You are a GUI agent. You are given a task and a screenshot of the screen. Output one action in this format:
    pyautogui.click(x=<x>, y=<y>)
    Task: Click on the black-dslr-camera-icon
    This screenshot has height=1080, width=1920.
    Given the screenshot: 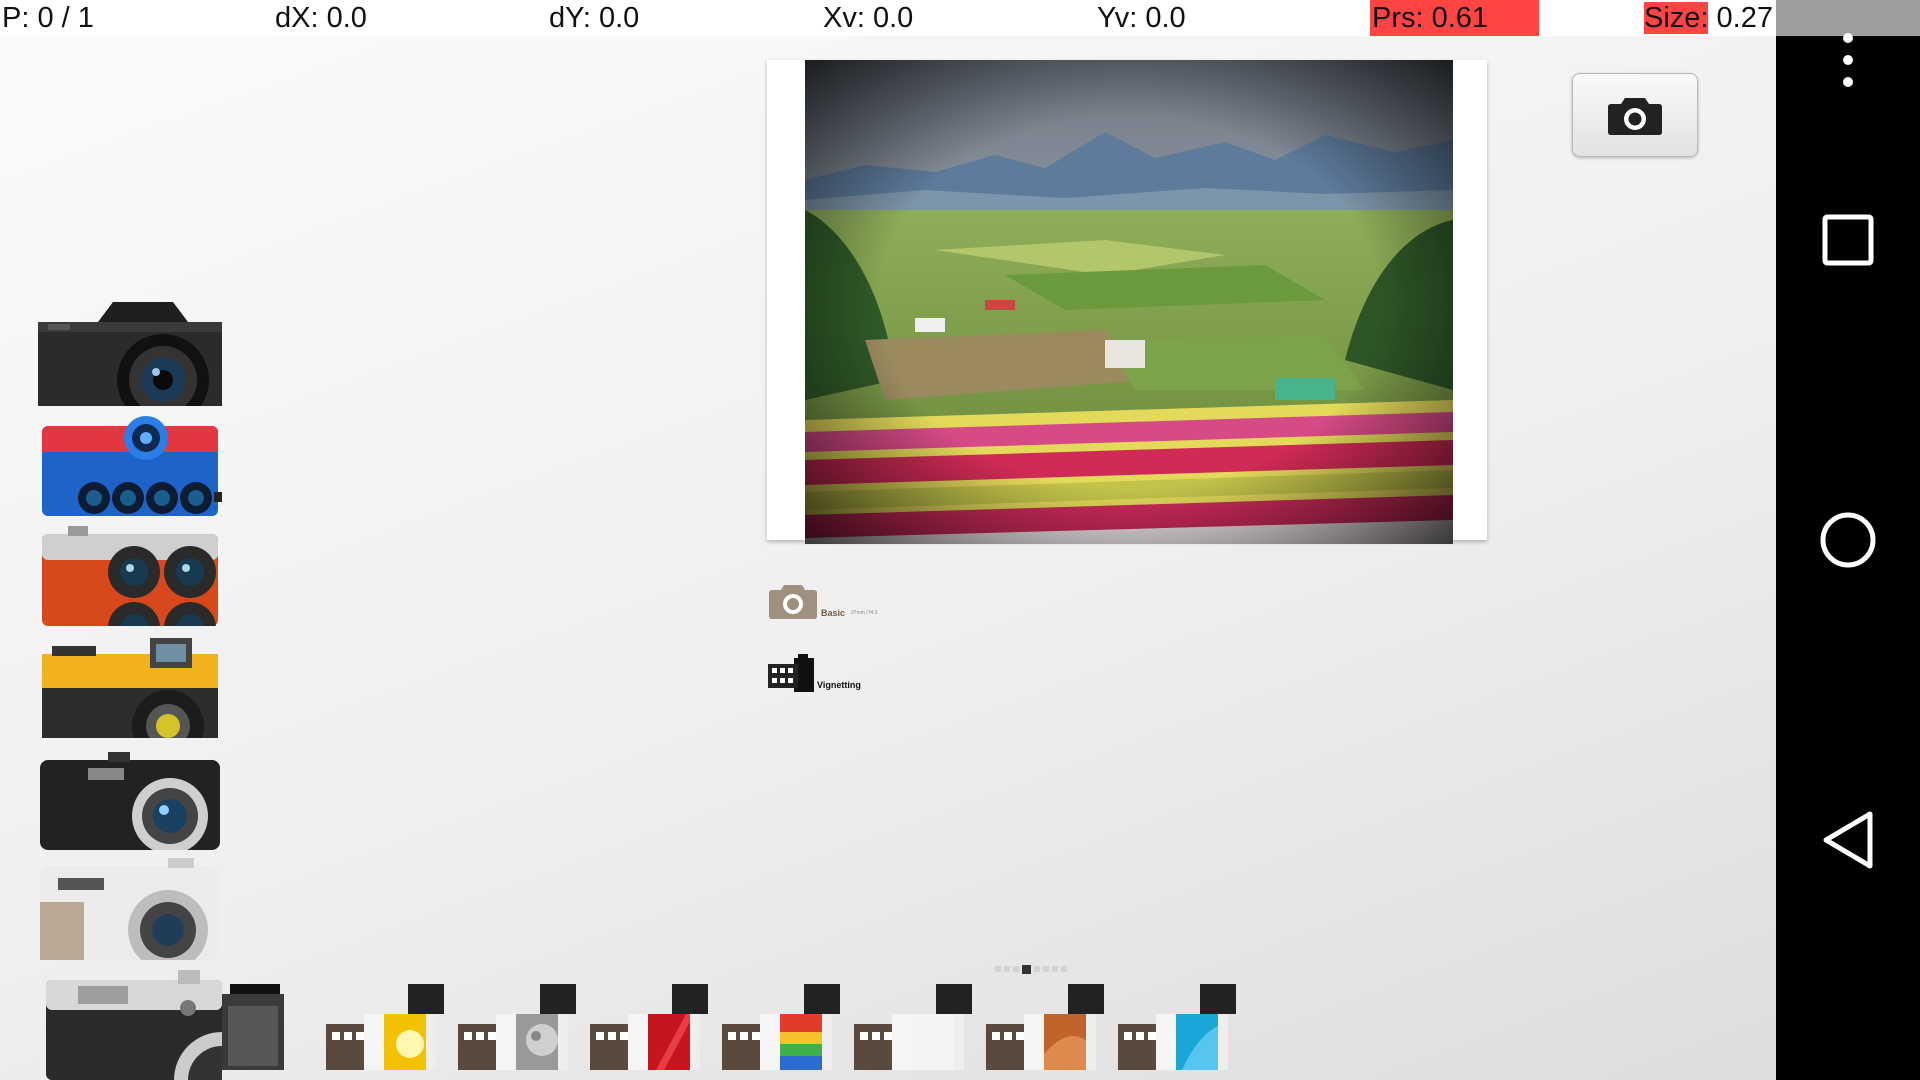 What is the action you would take?
    pyautogui.click(x=130, y=354)
    